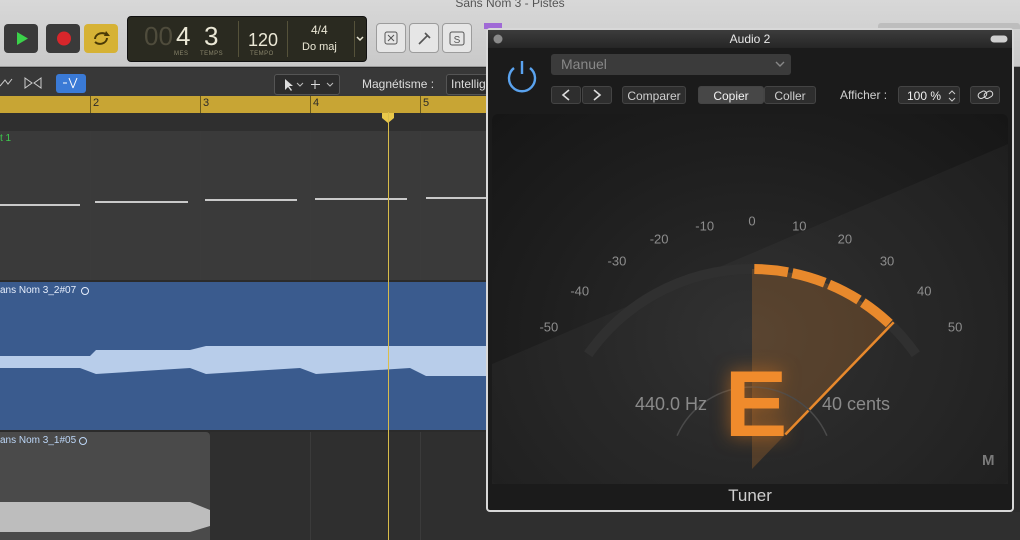 The height and width of the screenshot is (540, 1020). I want to click on zoom-value: 100 %, so click(924, 96).